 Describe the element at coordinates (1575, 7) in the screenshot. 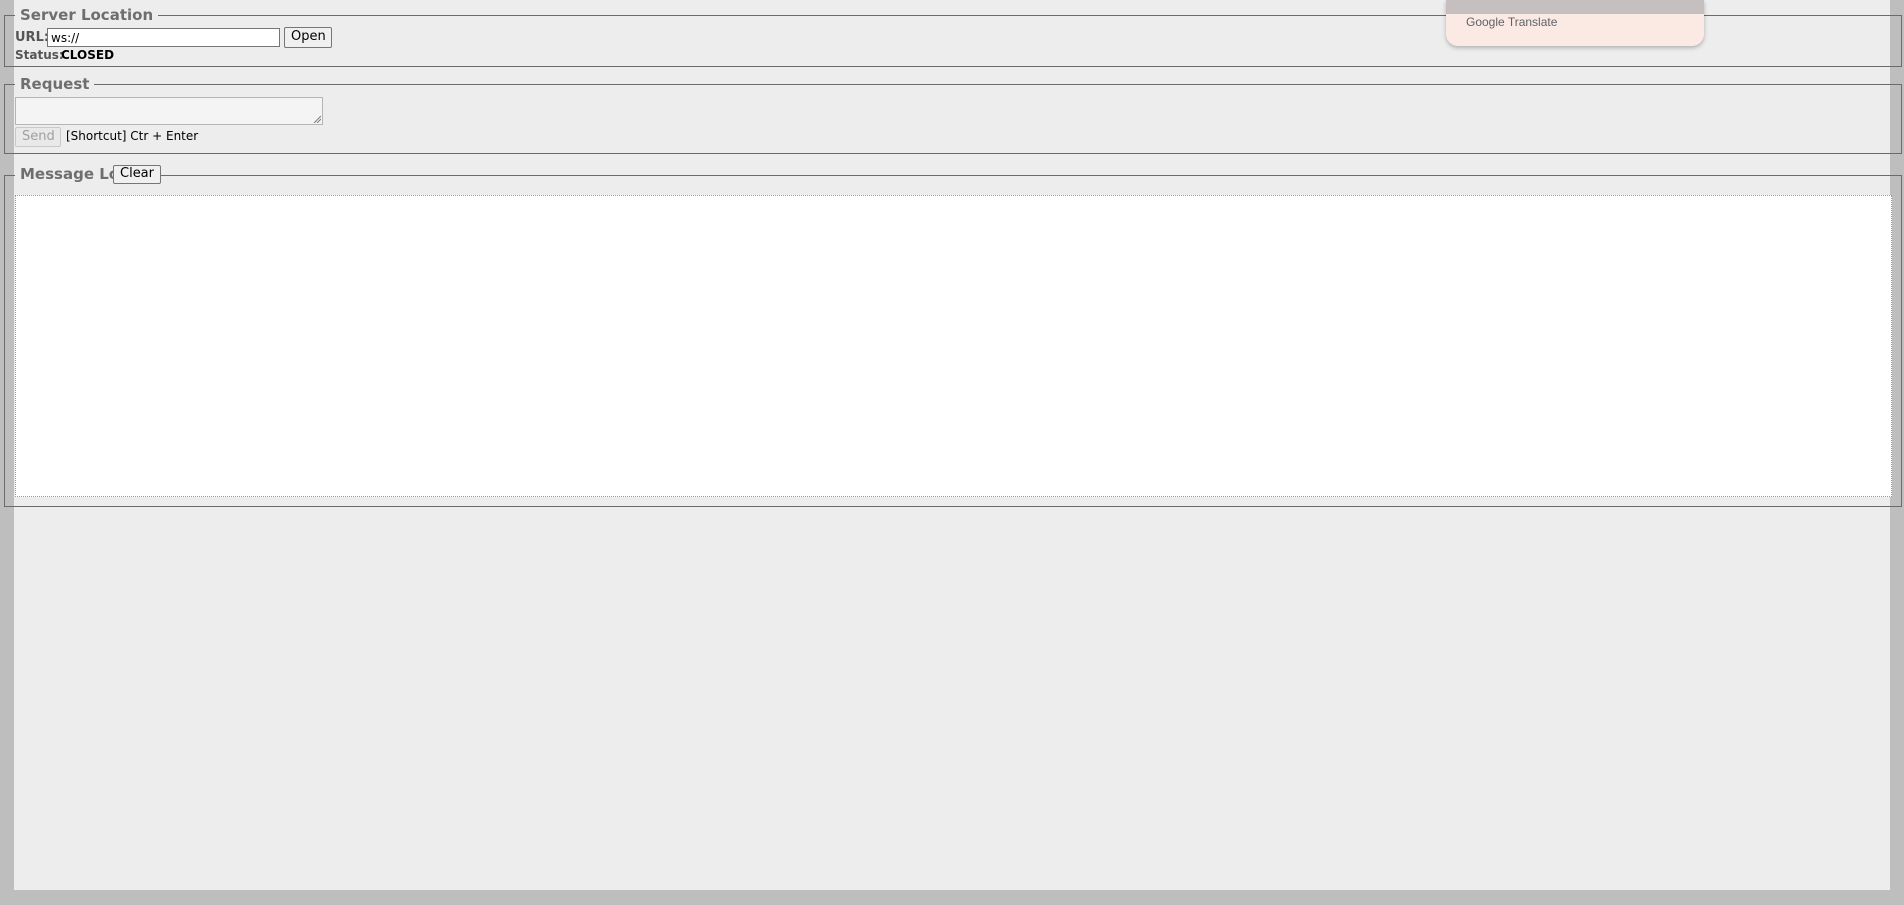

I see `translate-popup-strip` at that location.